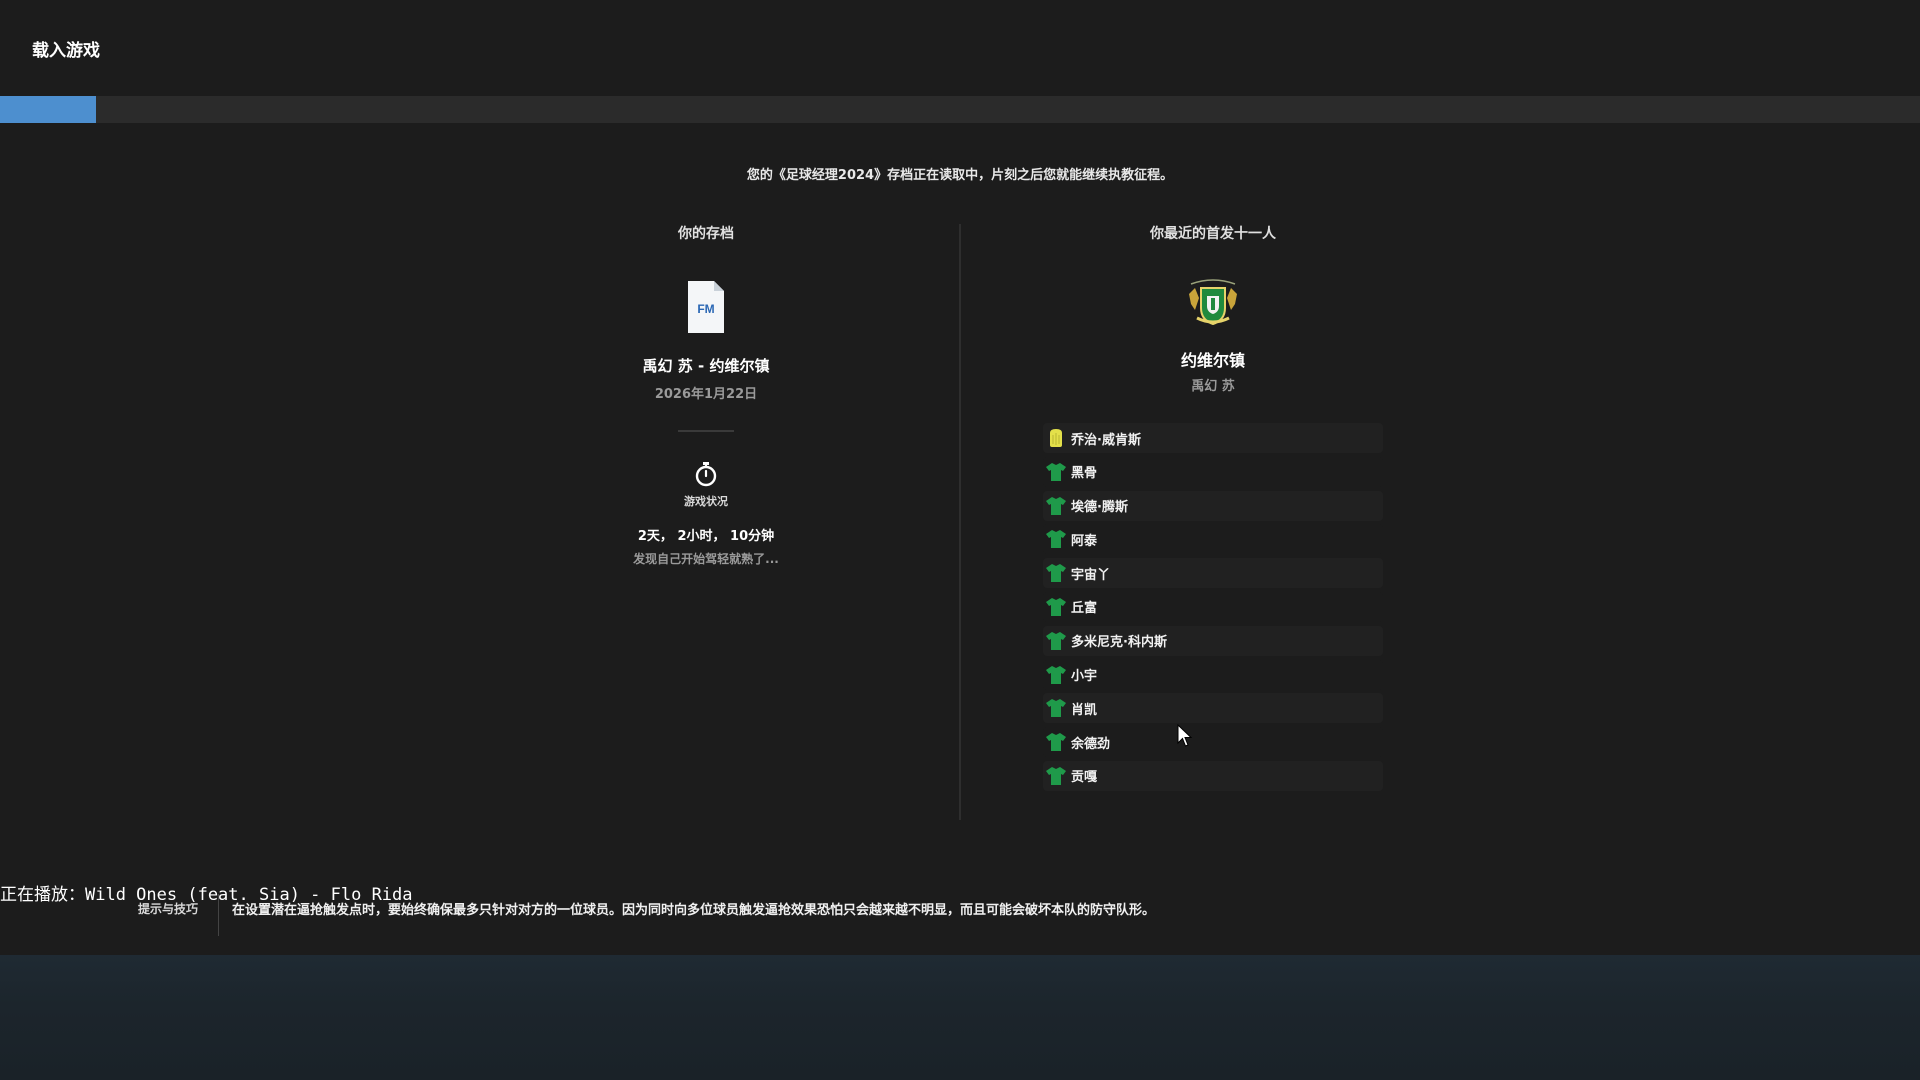 The width and height of the screenshot is (1920, 1080). Describe the element at coordinates (1213, 302) in the screenshot. I see `yeovil-town-crest-icon` at that location.